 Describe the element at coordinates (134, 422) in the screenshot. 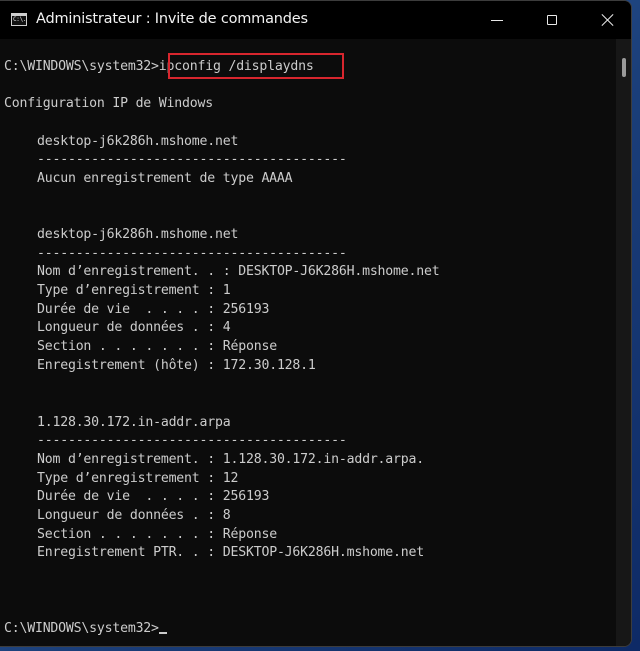

I see `section-name: 1.128.30.172.in-addr.arpa` at that location.